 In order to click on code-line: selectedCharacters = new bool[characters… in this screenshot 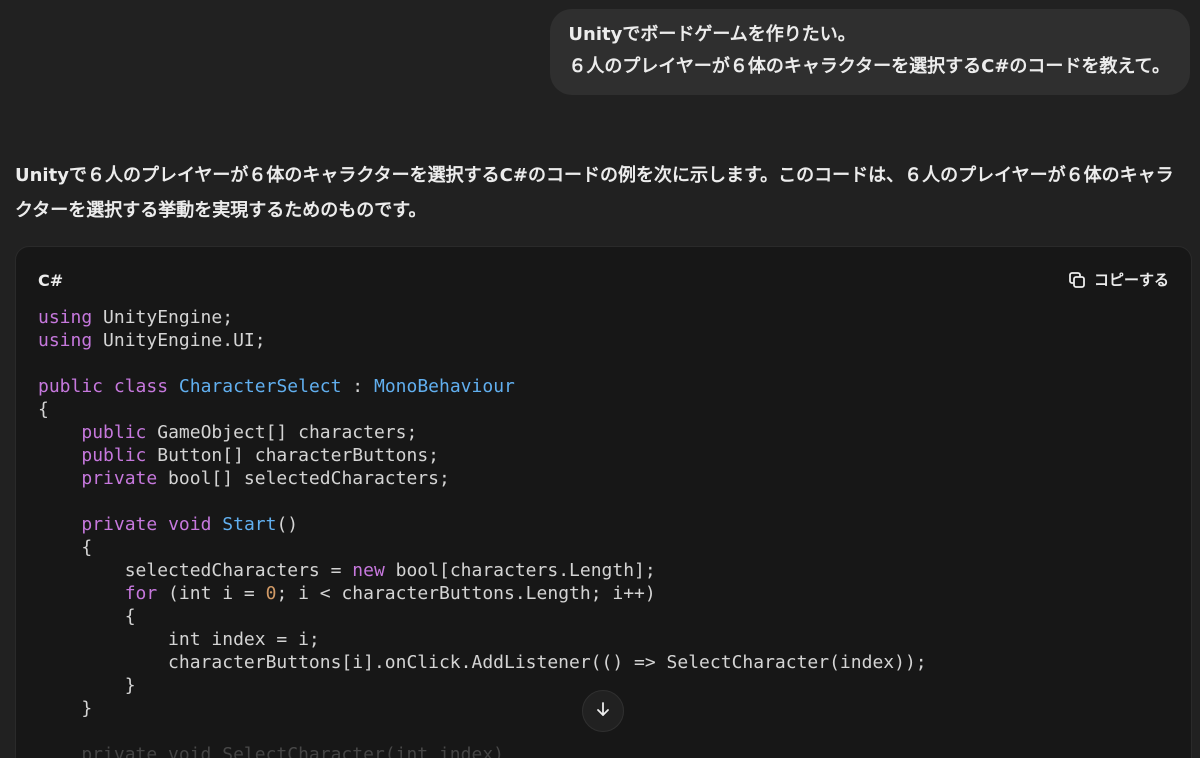, I will do `click(482, 570)`.